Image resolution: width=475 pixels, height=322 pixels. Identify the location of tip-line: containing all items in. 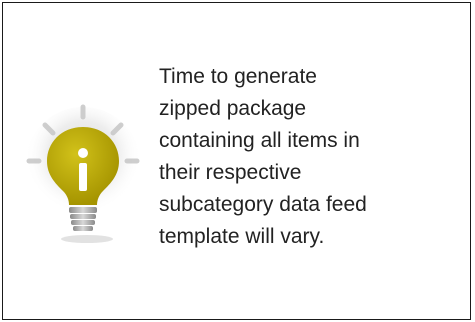
(259, 140).